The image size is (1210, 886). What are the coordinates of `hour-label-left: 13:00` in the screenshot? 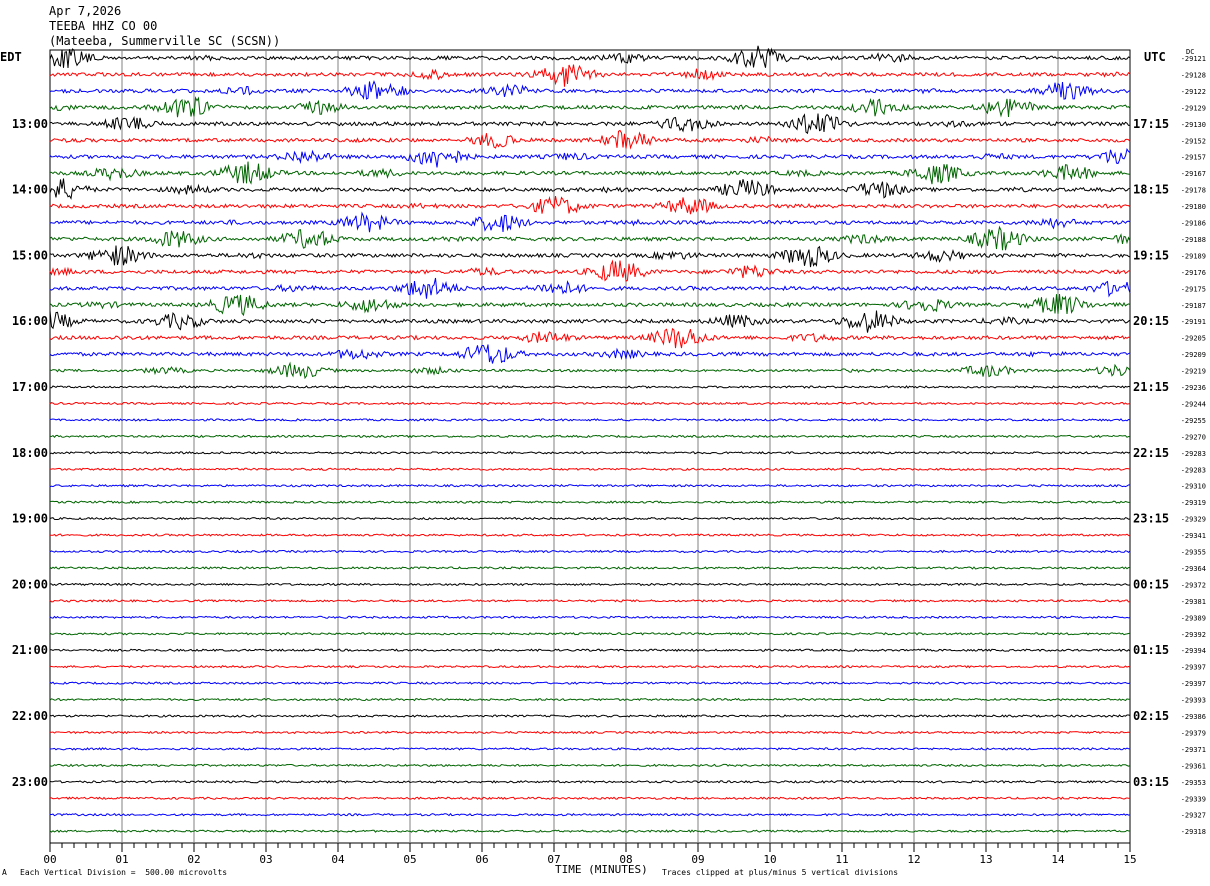 It's located at (30, 124).